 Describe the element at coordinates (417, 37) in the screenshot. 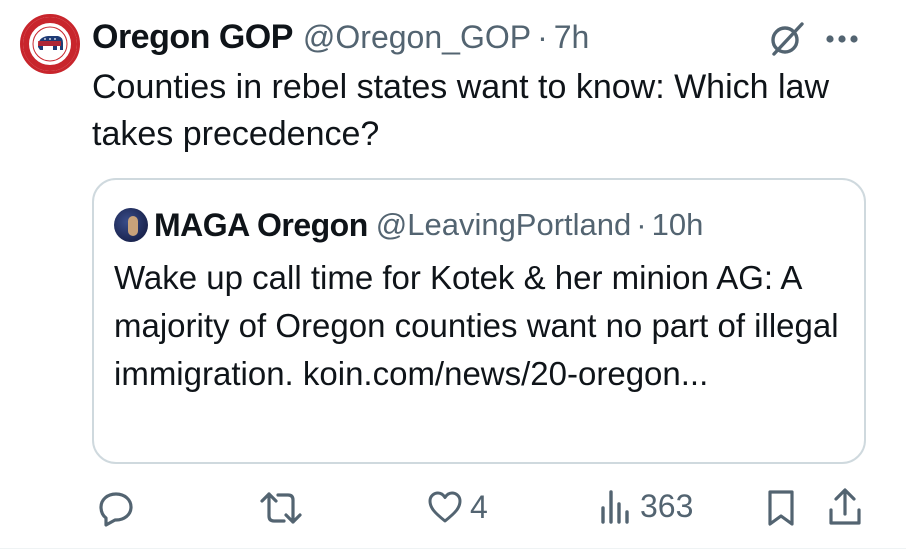

I see `author-handle: @Oregon_GOP` at that location.